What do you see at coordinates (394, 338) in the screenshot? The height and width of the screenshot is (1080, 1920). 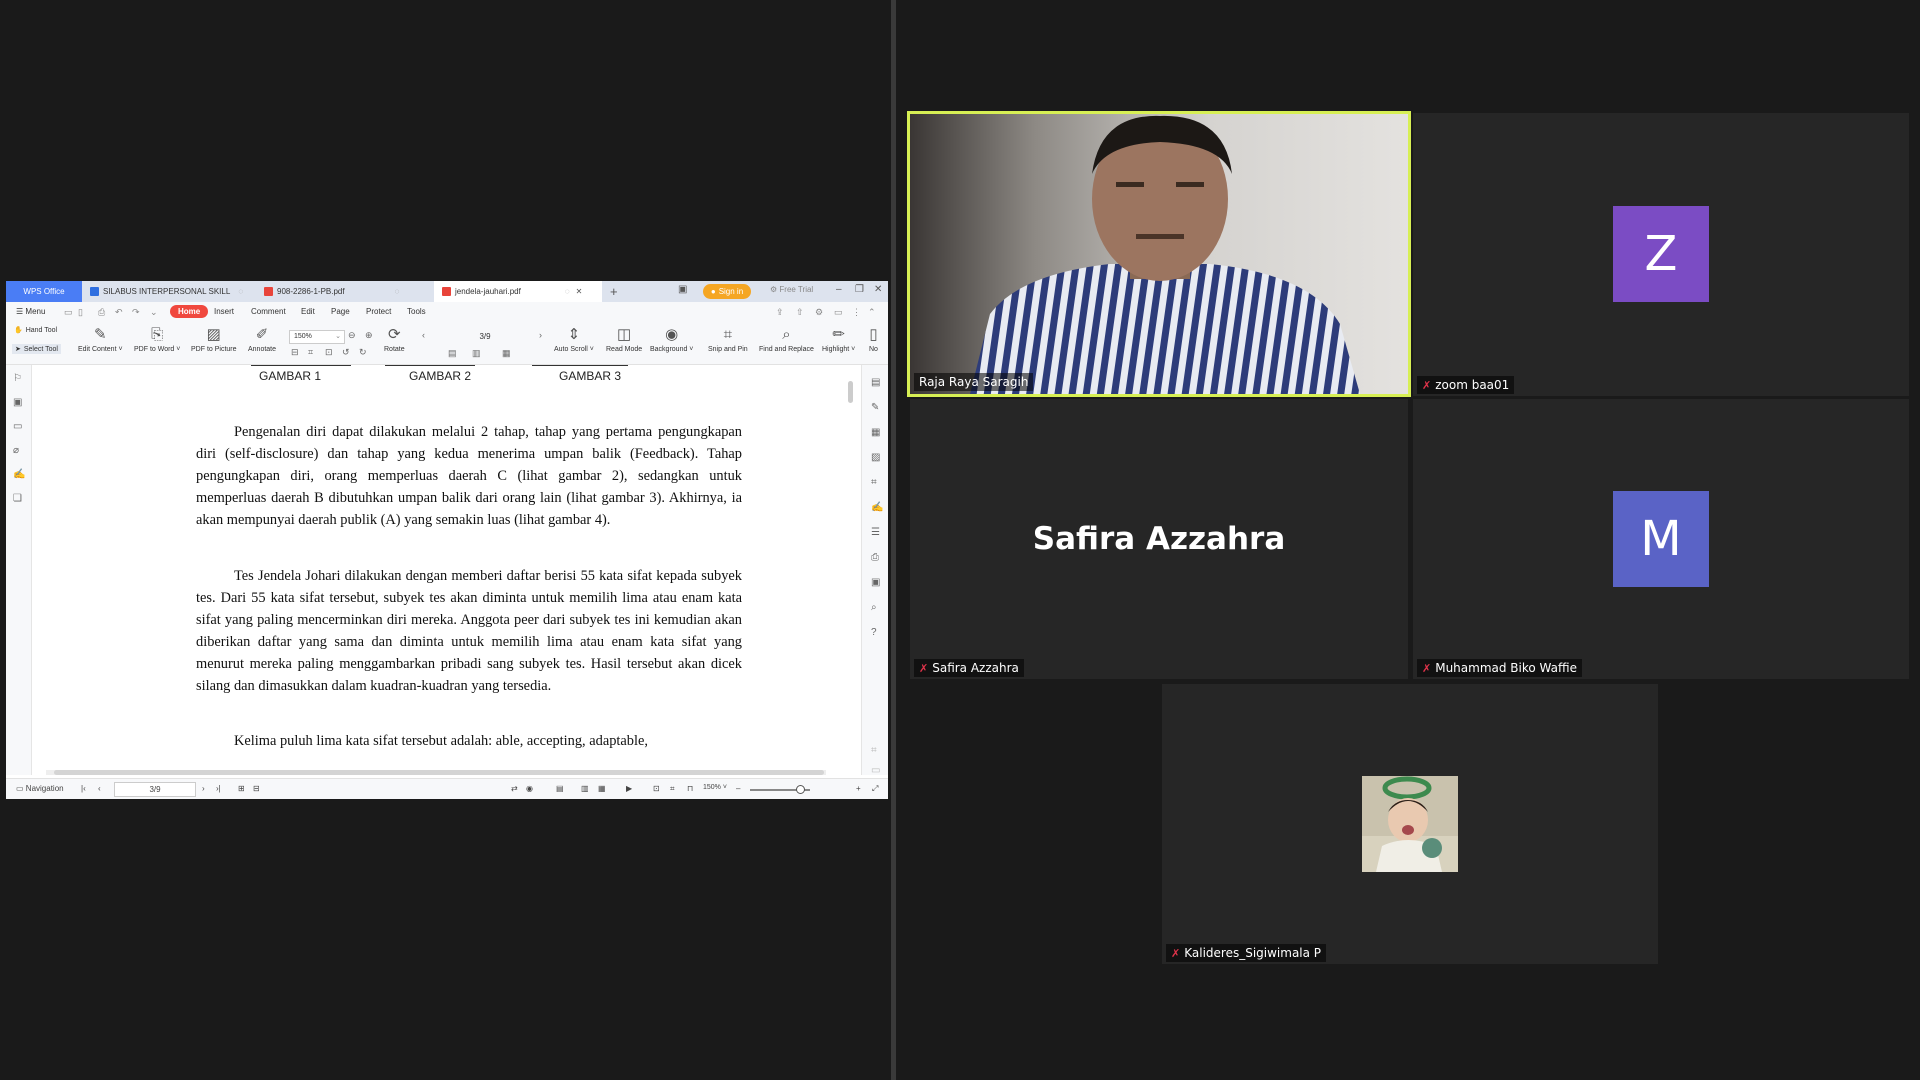 I see `rotate-button: ⟳ Rotate` at bounding box center [394, 338].